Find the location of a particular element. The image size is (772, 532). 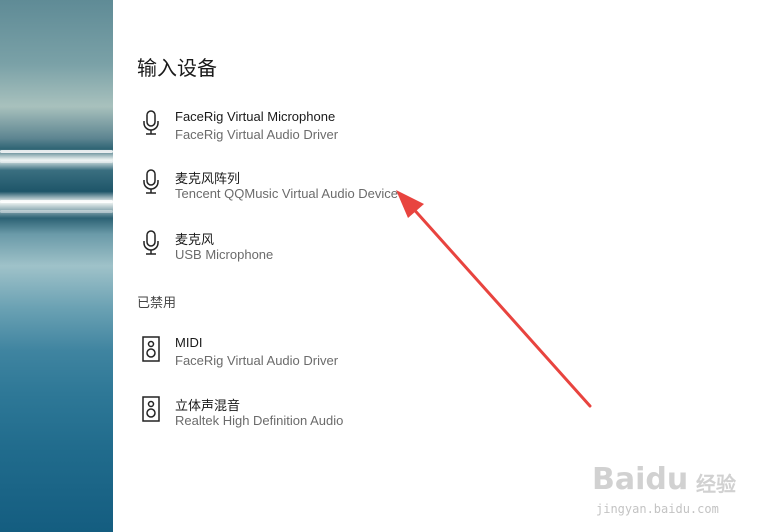

baidu-logo: Baidu is located at coordinates (640, 479).